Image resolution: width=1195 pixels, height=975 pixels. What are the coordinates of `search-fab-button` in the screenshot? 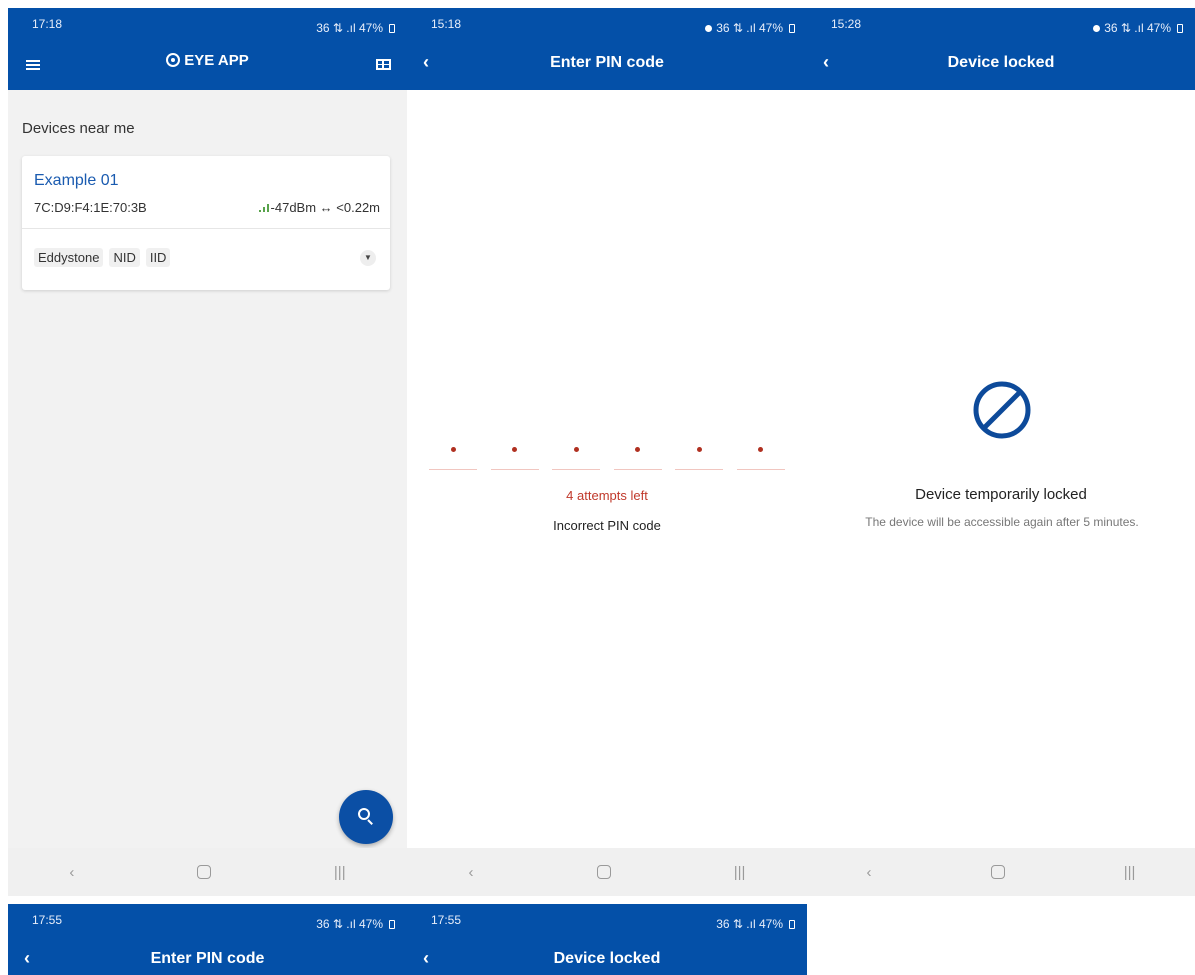 It's located at (366, 817).